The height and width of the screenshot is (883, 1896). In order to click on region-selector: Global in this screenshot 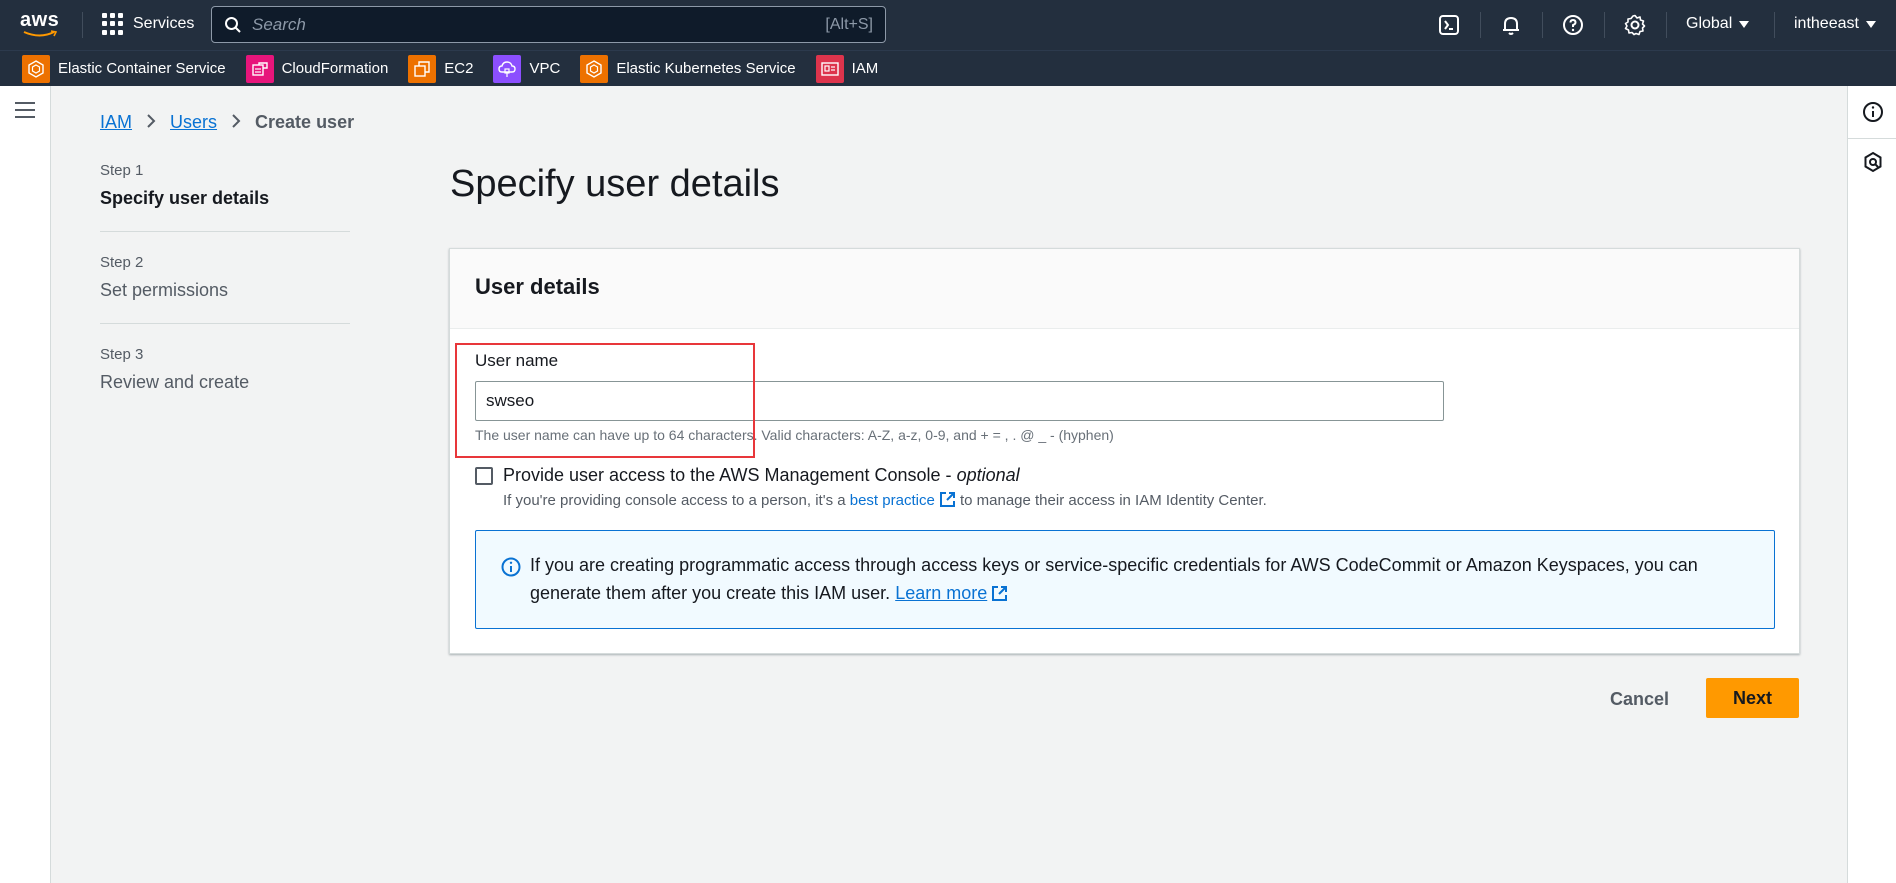, I will do `click(1718, 24)`.